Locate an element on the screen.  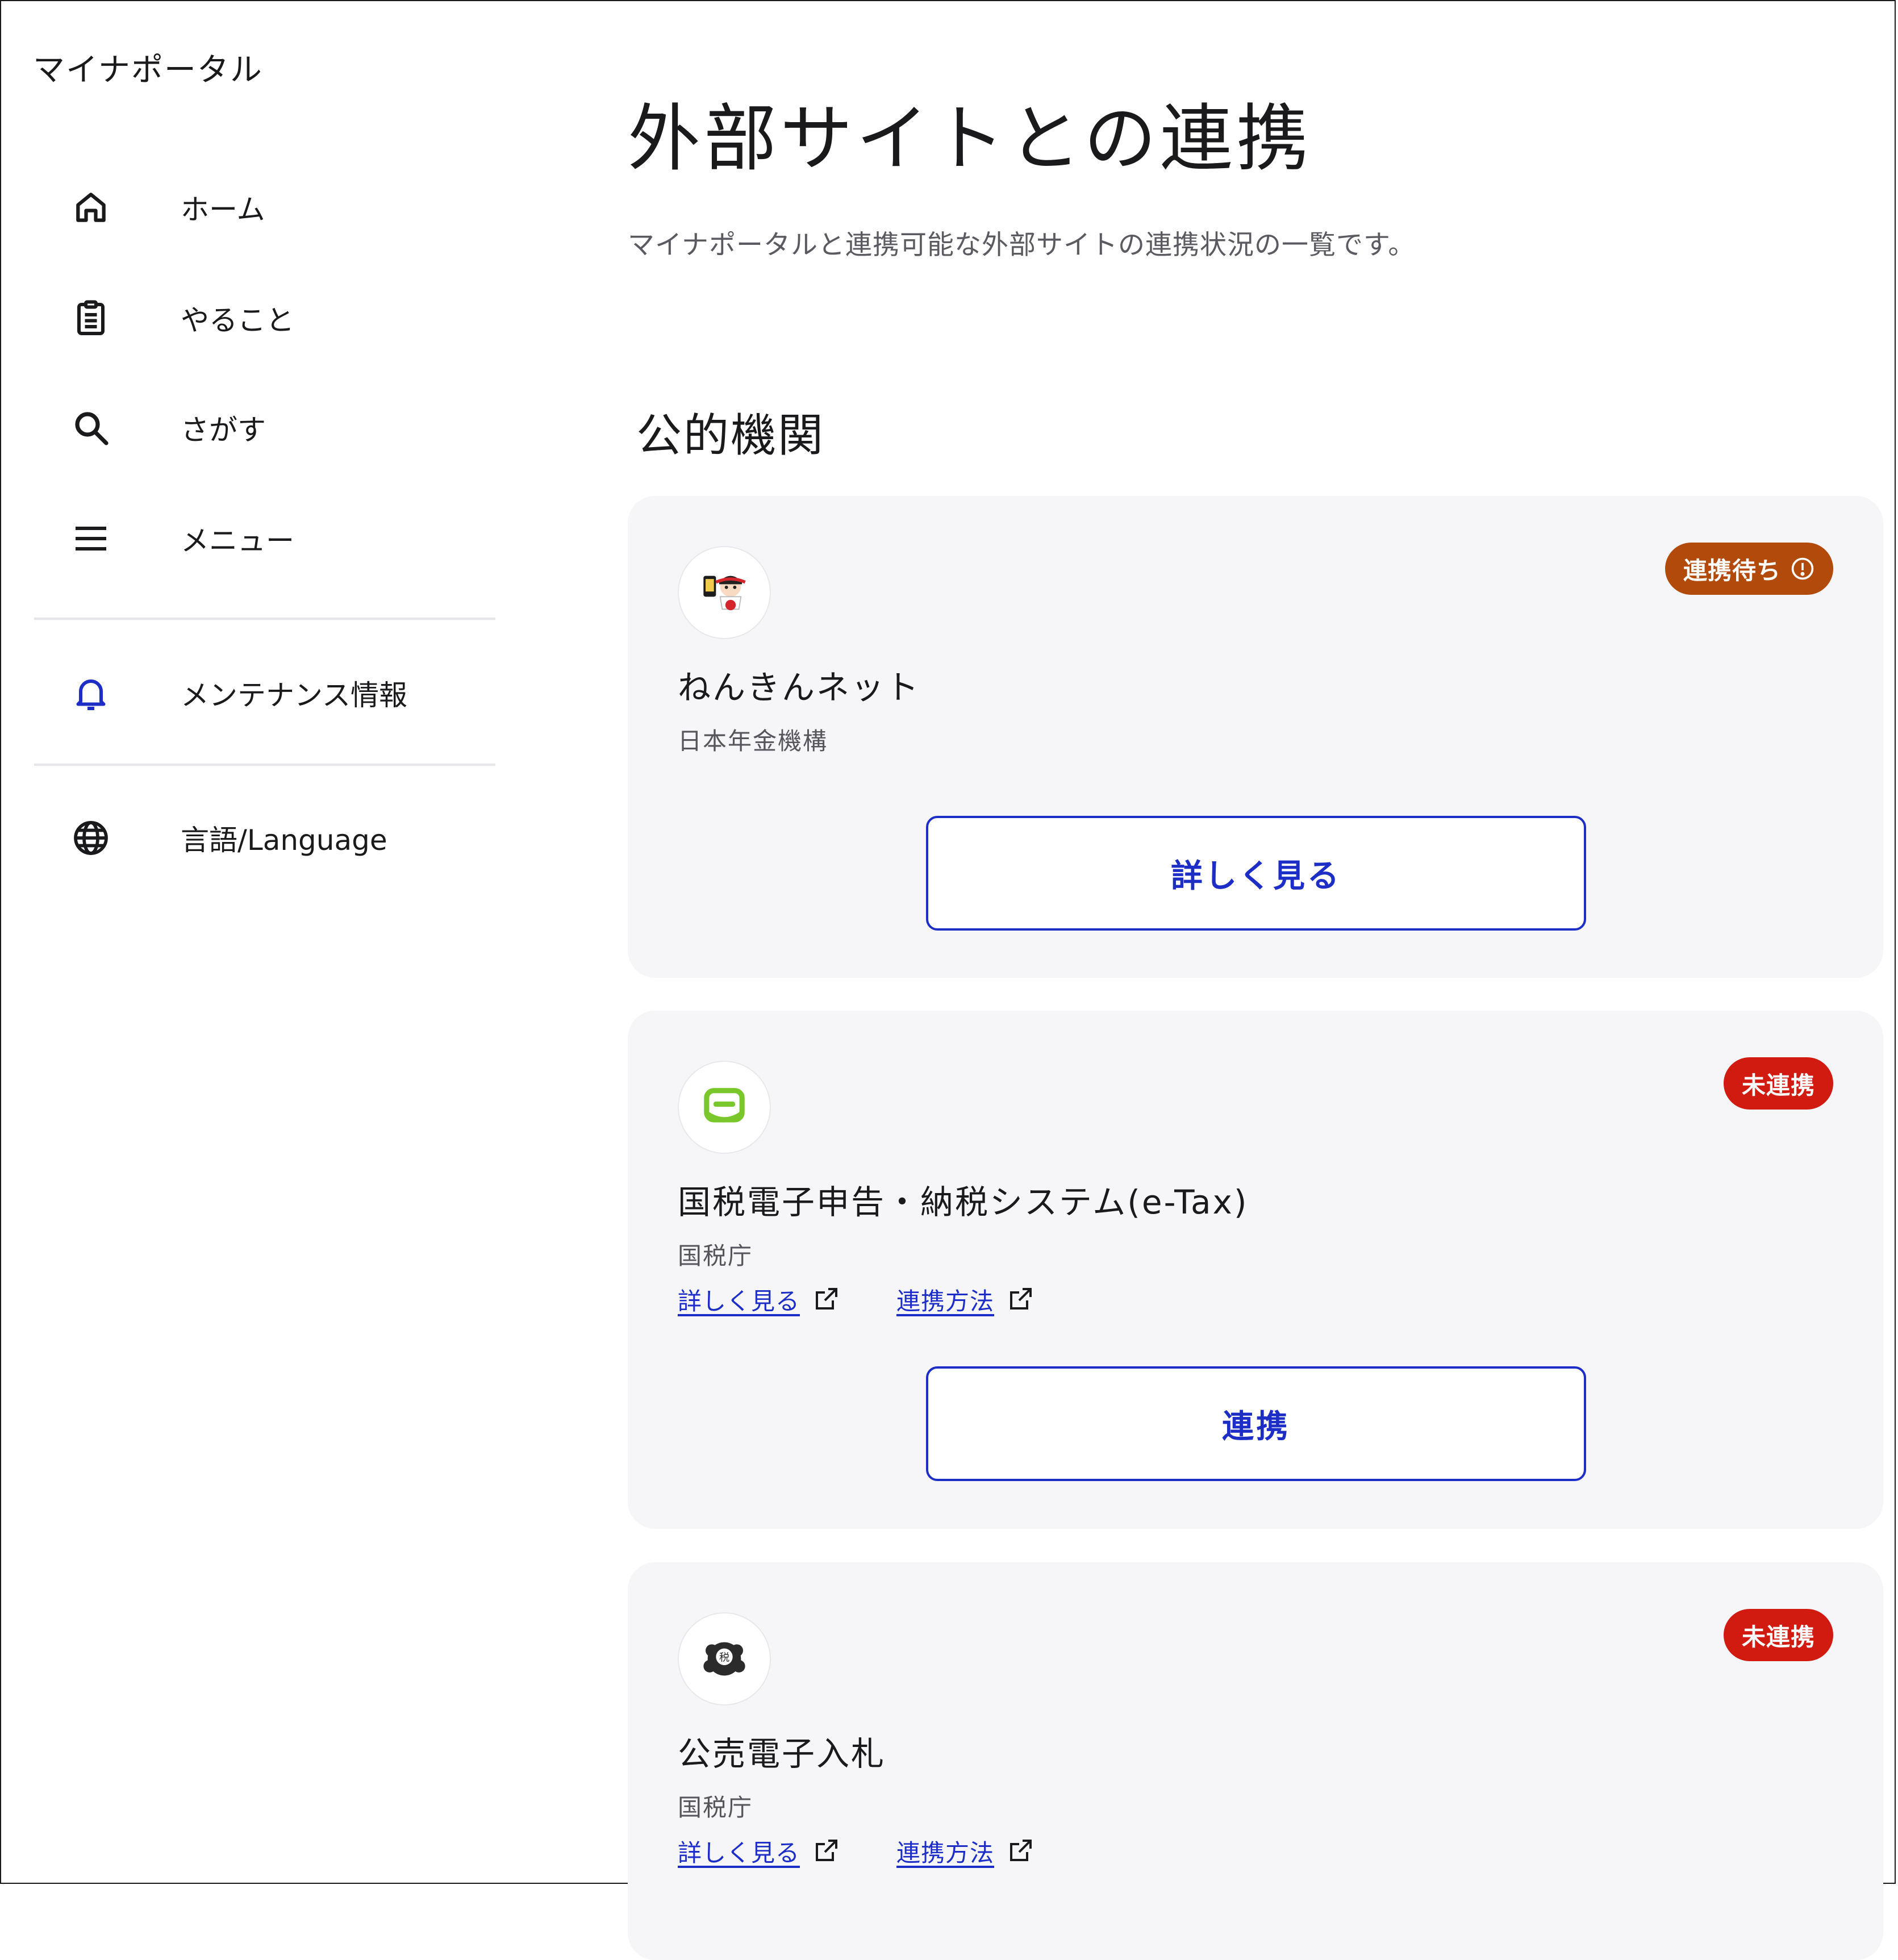
nav-item-todo: やること is located at coordinates (247, 318).